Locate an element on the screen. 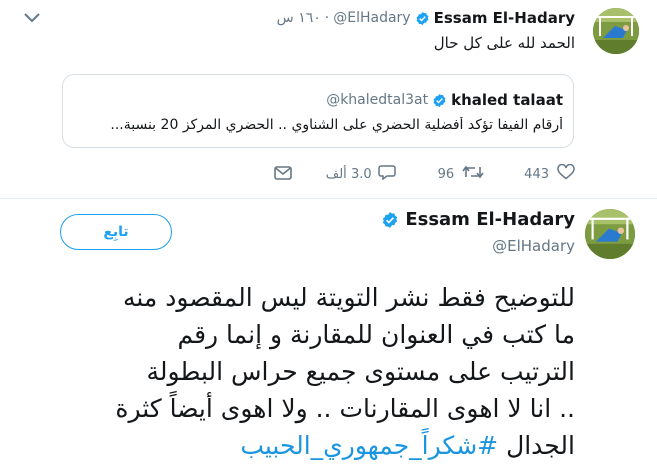  main-tweet-author: Essam El-Hadary is located at coordinates (478, 219).